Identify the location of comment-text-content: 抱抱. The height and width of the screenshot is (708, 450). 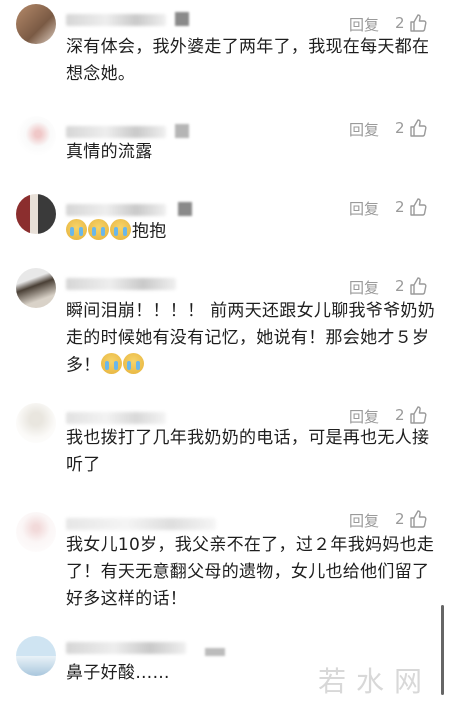
(149, 231).